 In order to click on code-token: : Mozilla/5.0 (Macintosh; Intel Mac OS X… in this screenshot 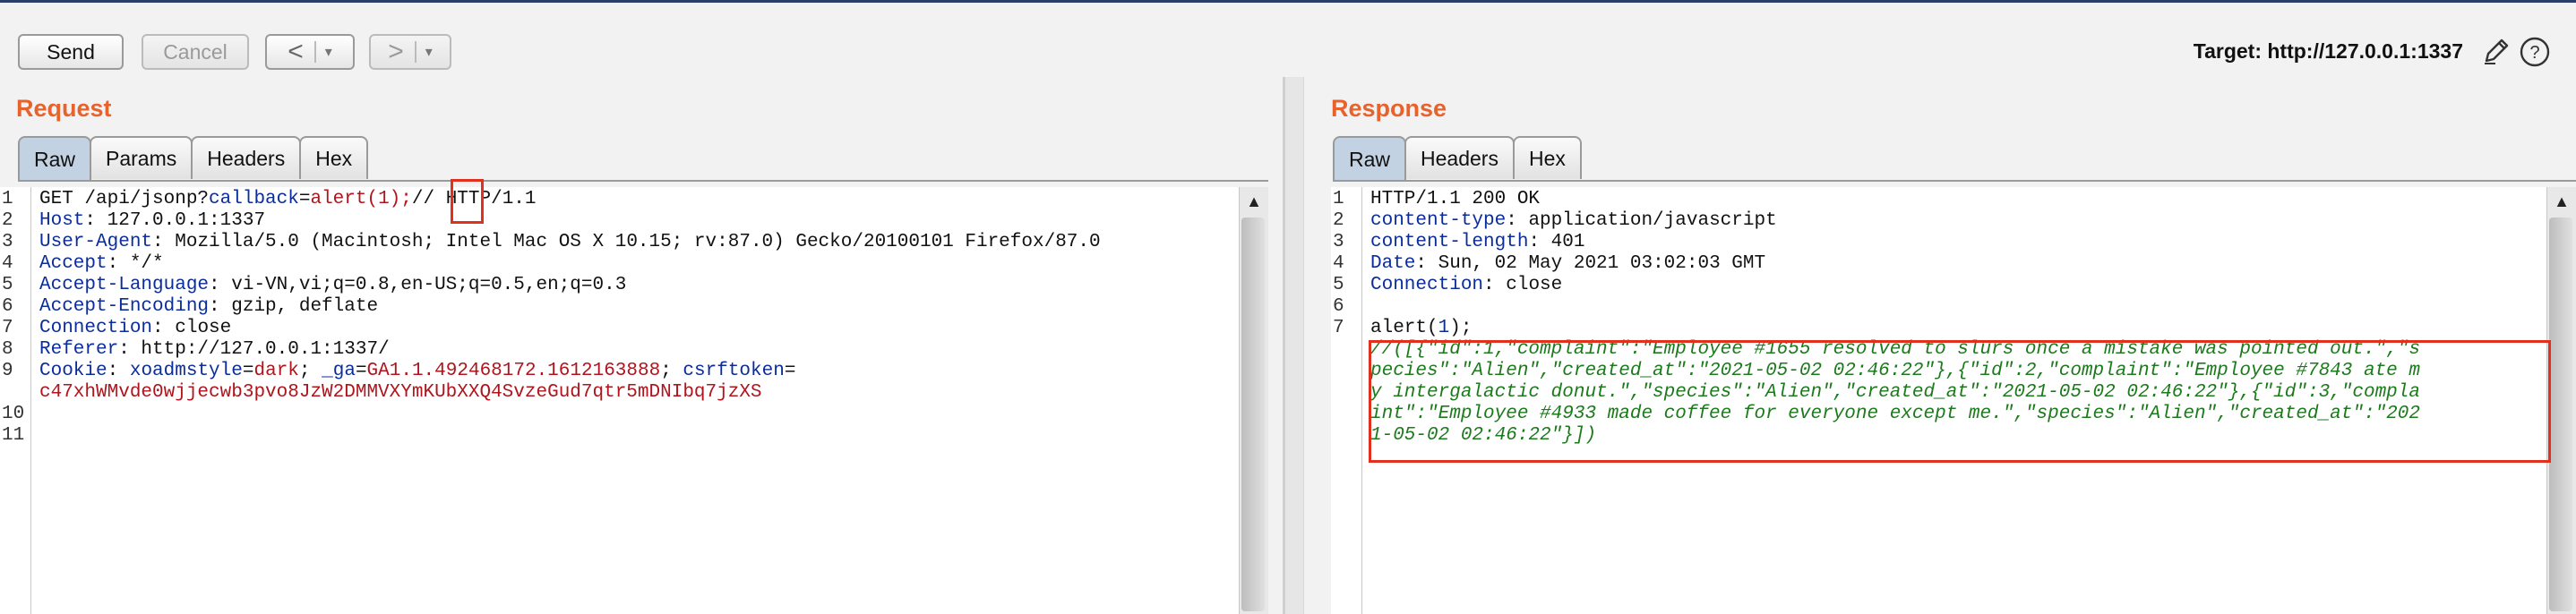, I will do `click(626, 242)`.